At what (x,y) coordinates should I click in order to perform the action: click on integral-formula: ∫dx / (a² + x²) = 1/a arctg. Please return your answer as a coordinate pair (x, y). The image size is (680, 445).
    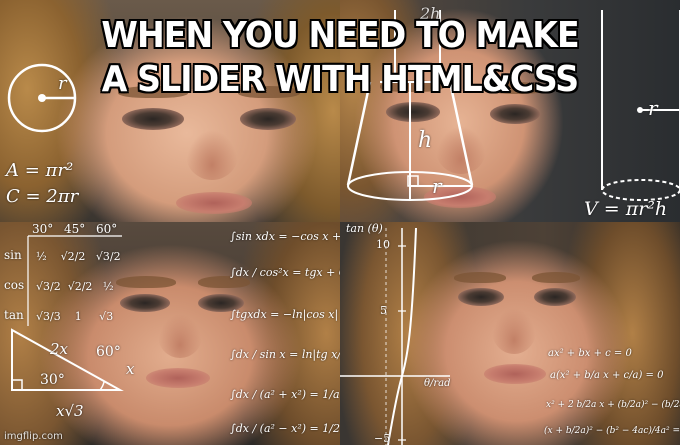
    Looking at the image, I should click on (285, 394).